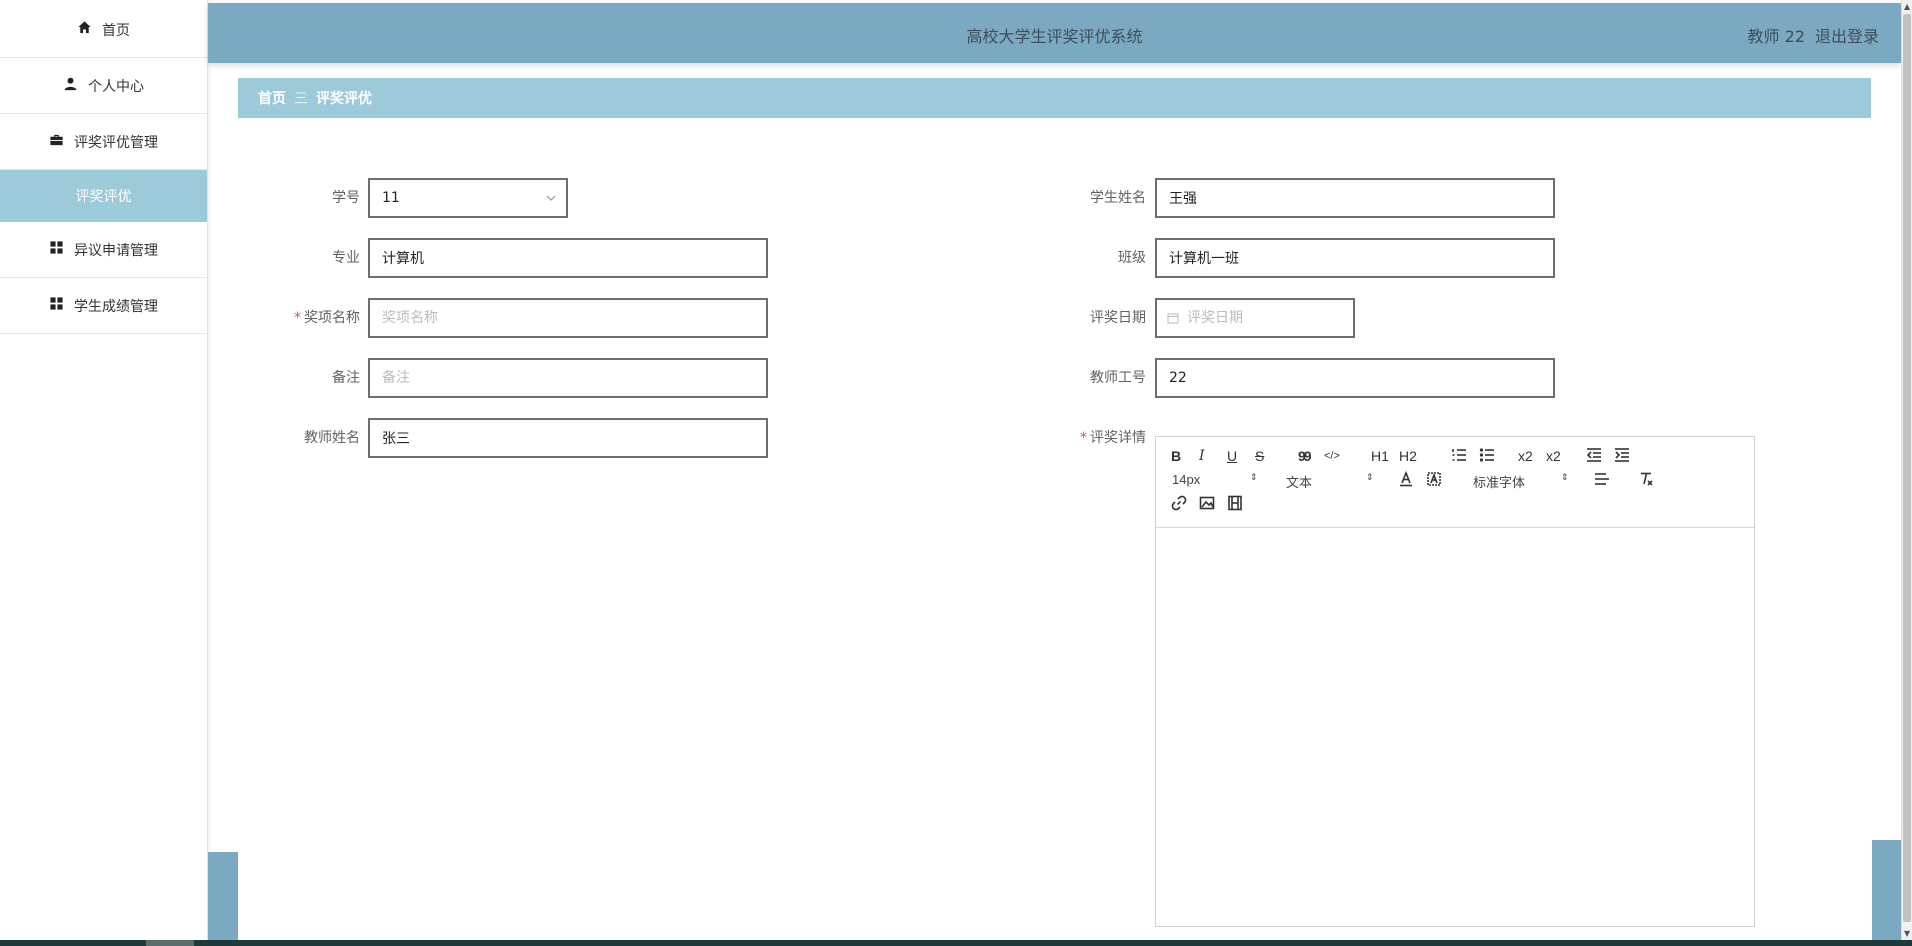 This screenshot has width=1912, height=946. What do you see at coordinates (1179, 505) in the screenshot?
I see `link-icon` at bounding box center [1179, 505].